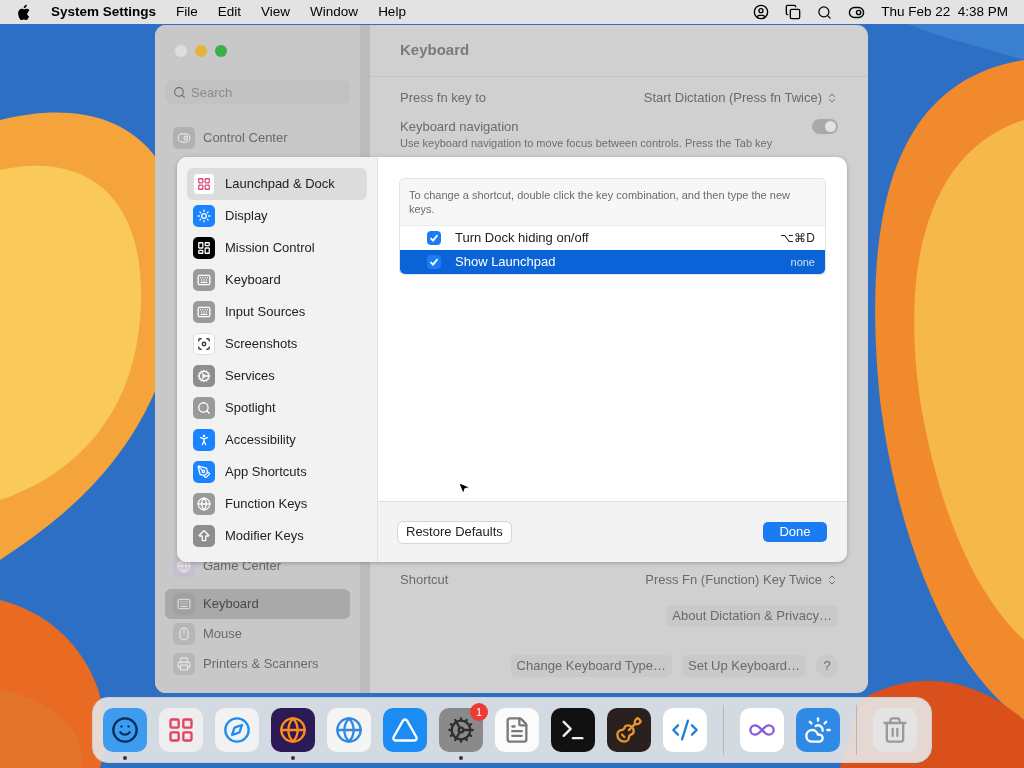 This screenshot has width=1024, height=768. I want to click on menu-item: Help, so click(392, 12).